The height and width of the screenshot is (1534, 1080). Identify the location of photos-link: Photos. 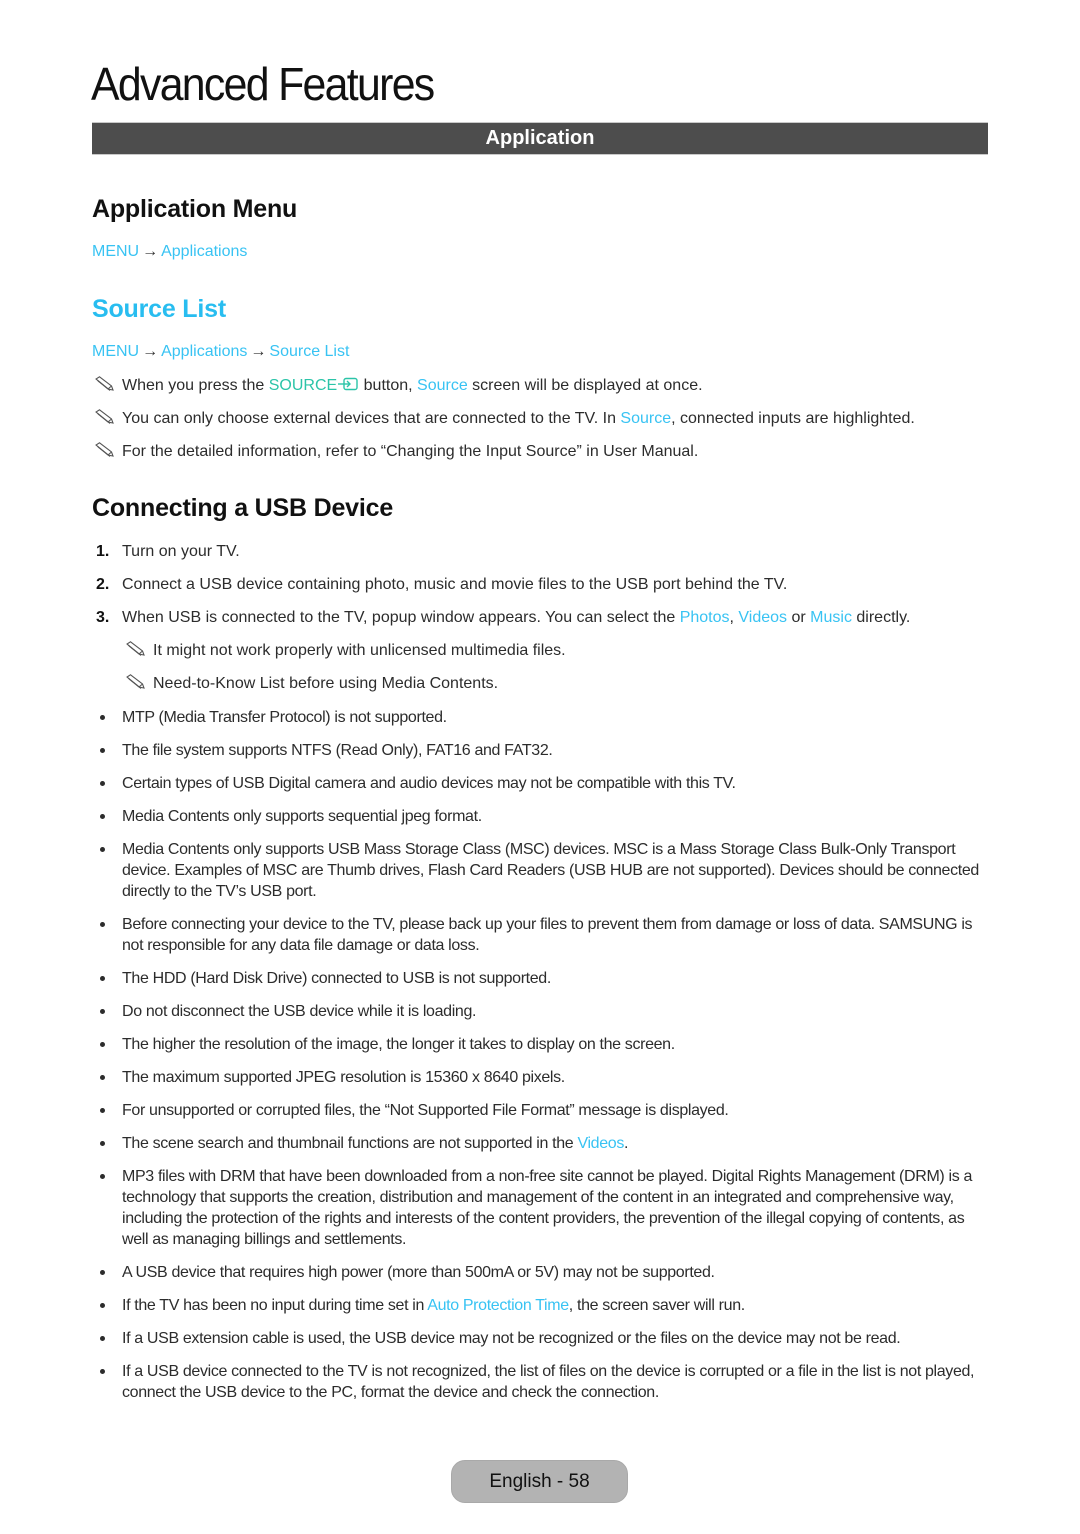
(705, 617).